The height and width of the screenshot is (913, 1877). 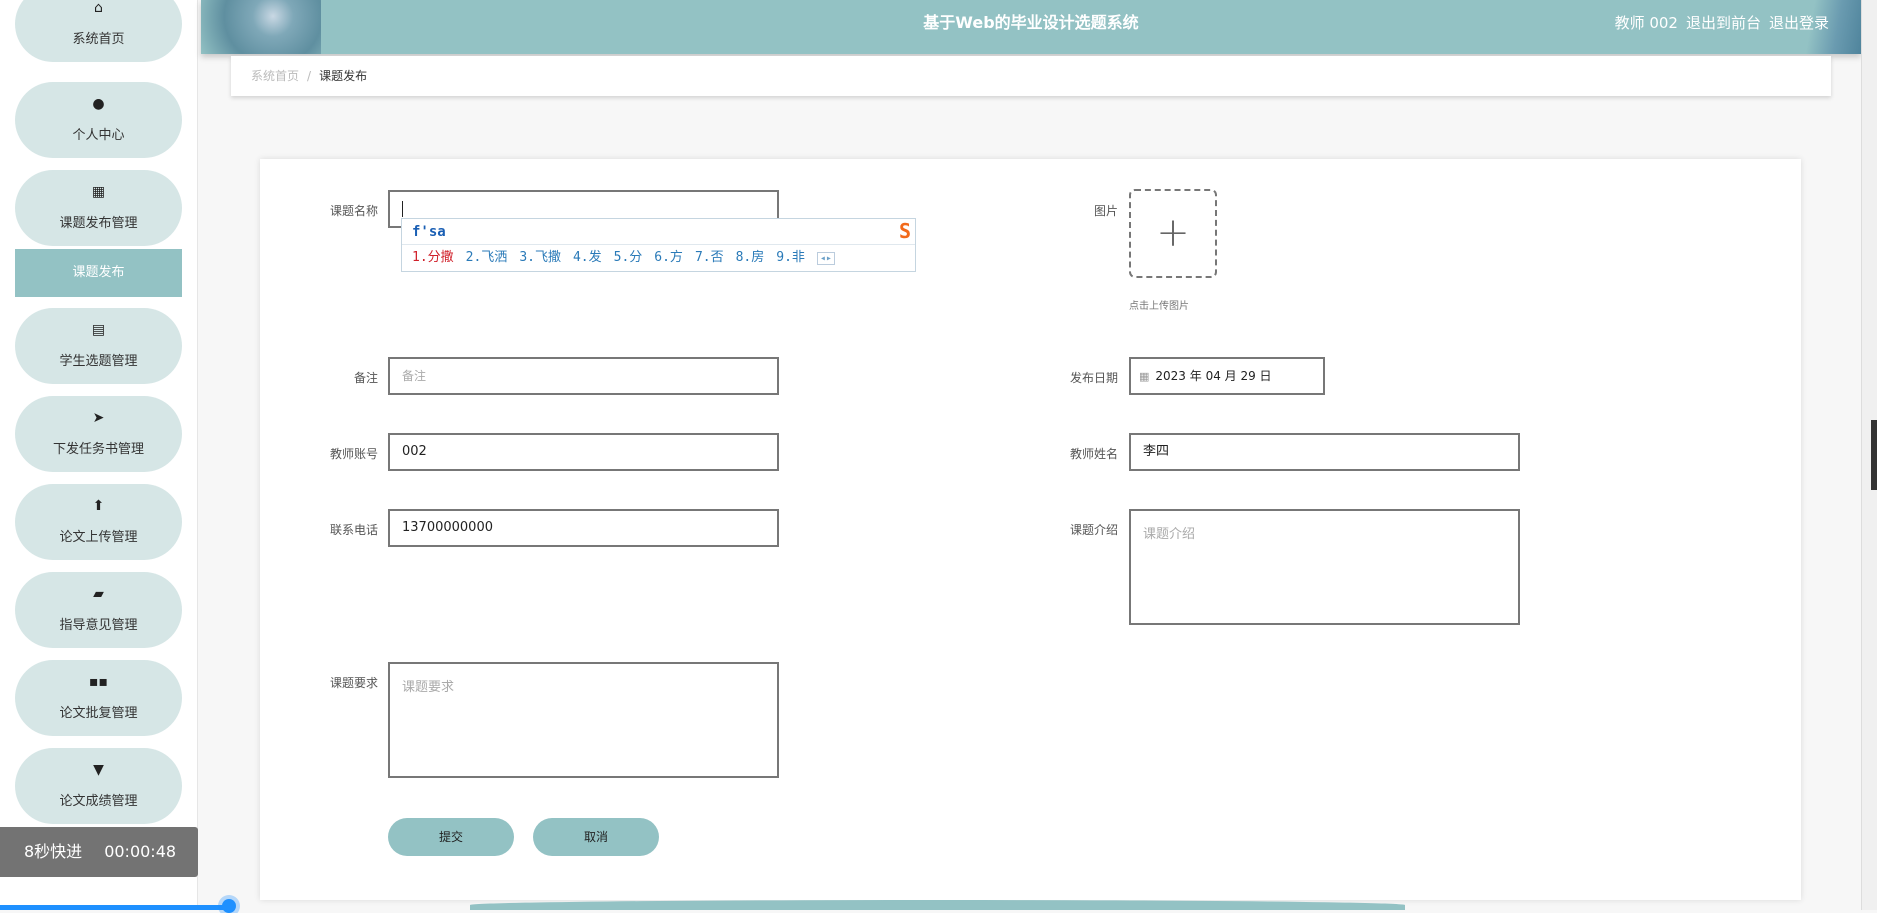 I want to click on text-cursor, so click(x=402, y=208).